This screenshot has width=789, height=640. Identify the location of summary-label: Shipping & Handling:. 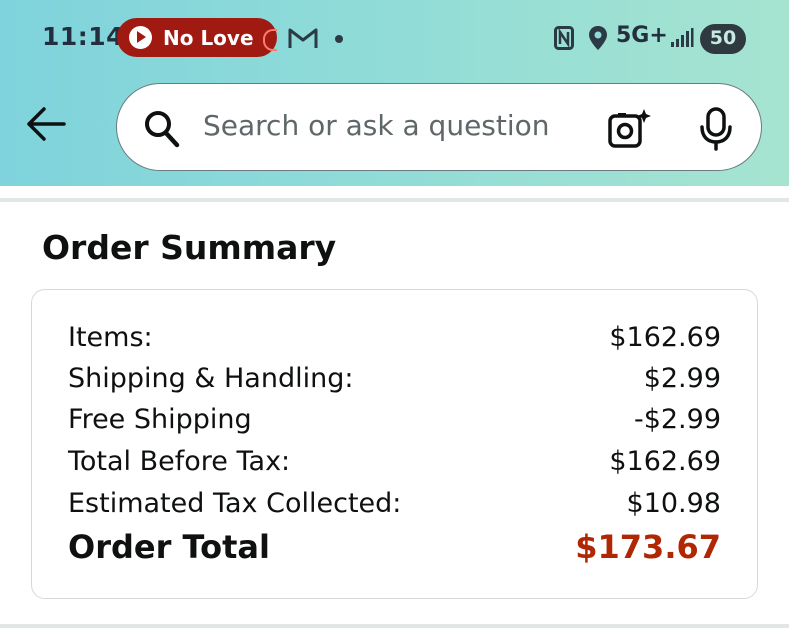
(211, 378).